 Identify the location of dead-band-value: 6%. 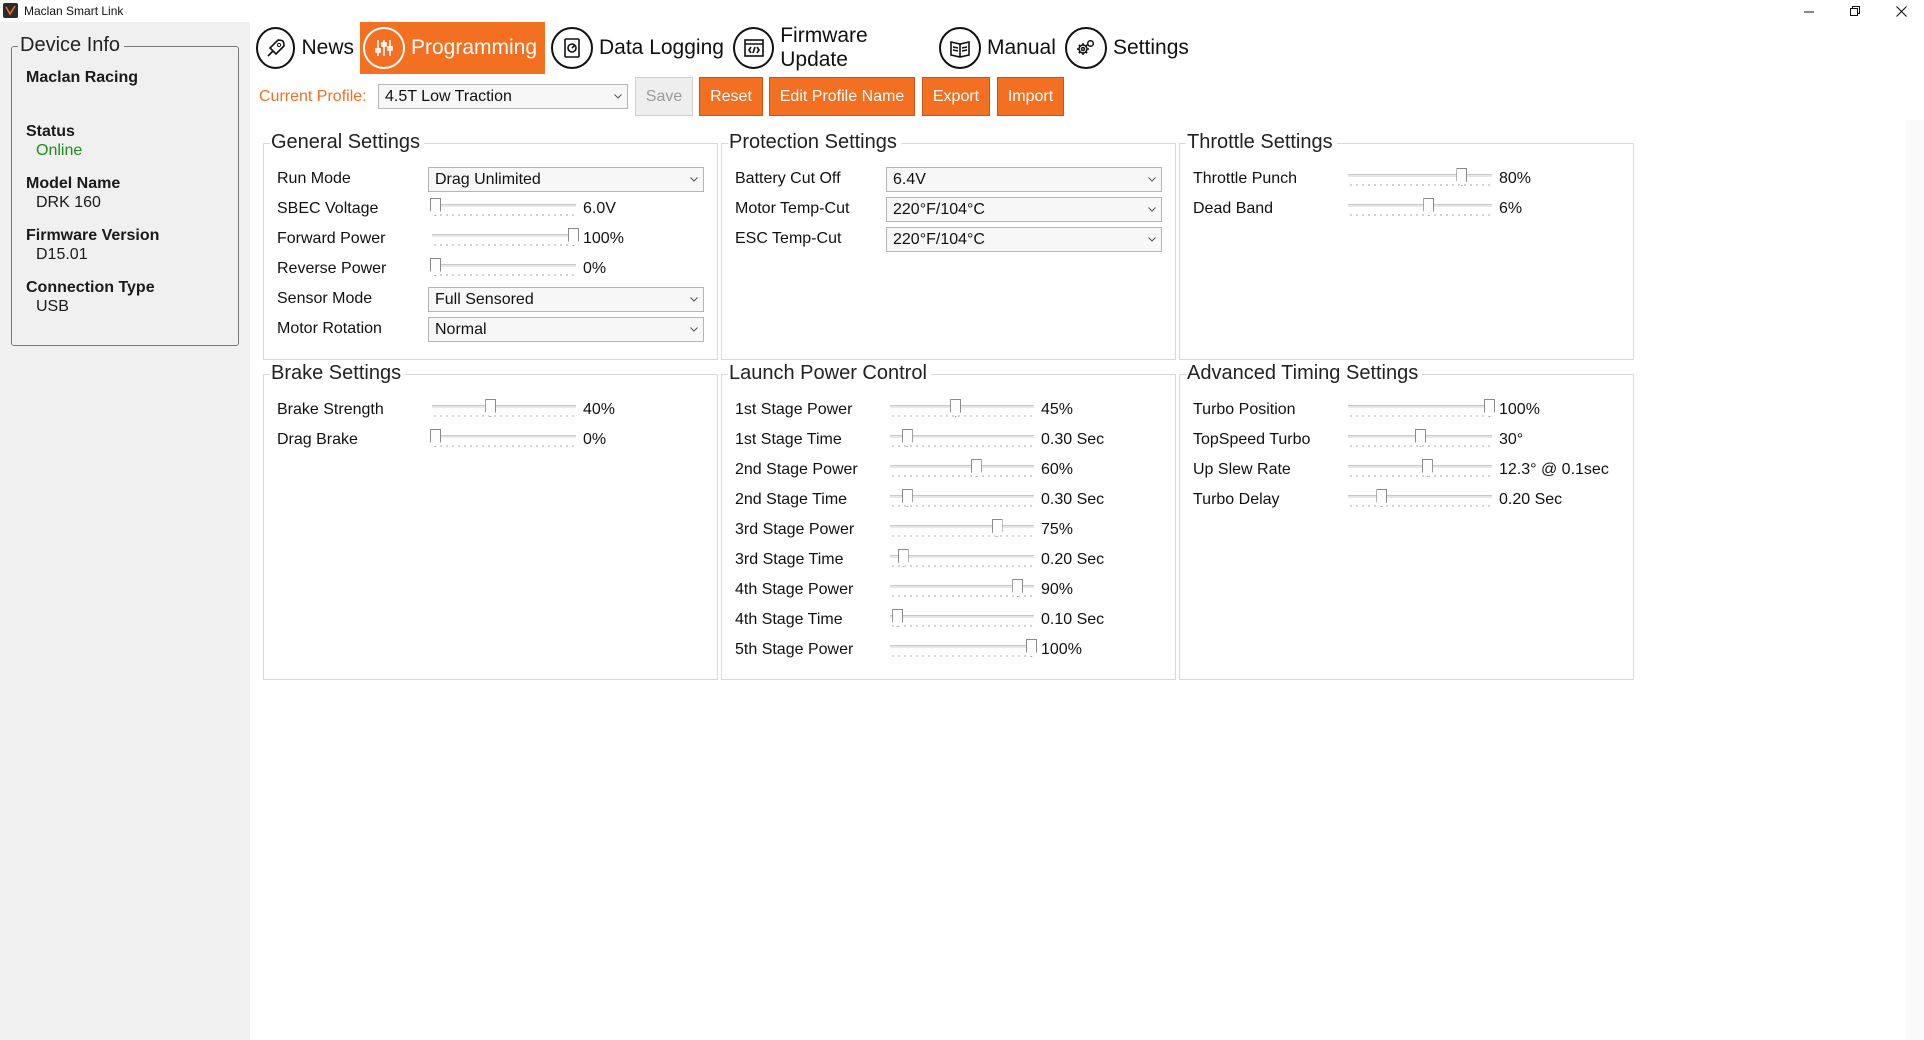
(1511, 208).